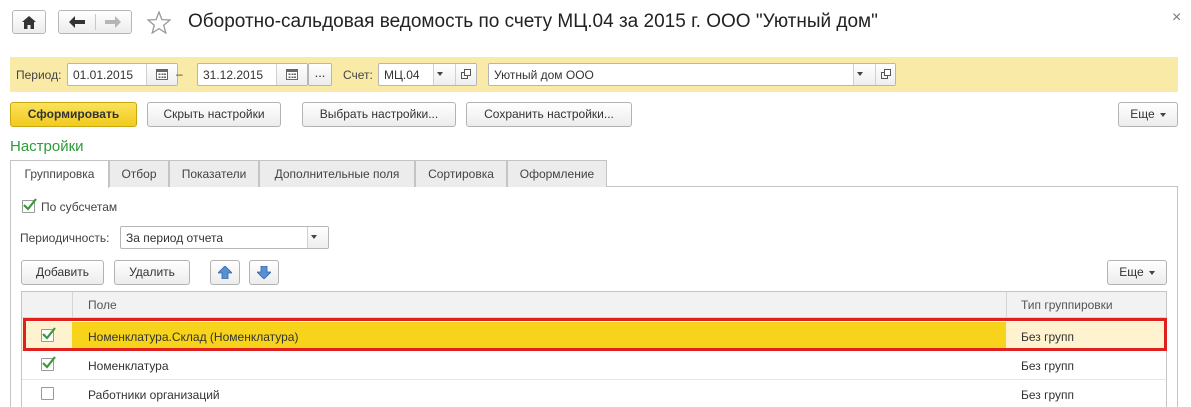 The image size is (1191, 407). What do you see at coordinates (544, 75) in the screenshot?
I see `organization-value: Уютный дом ООО` at bounding box center [544, 75].